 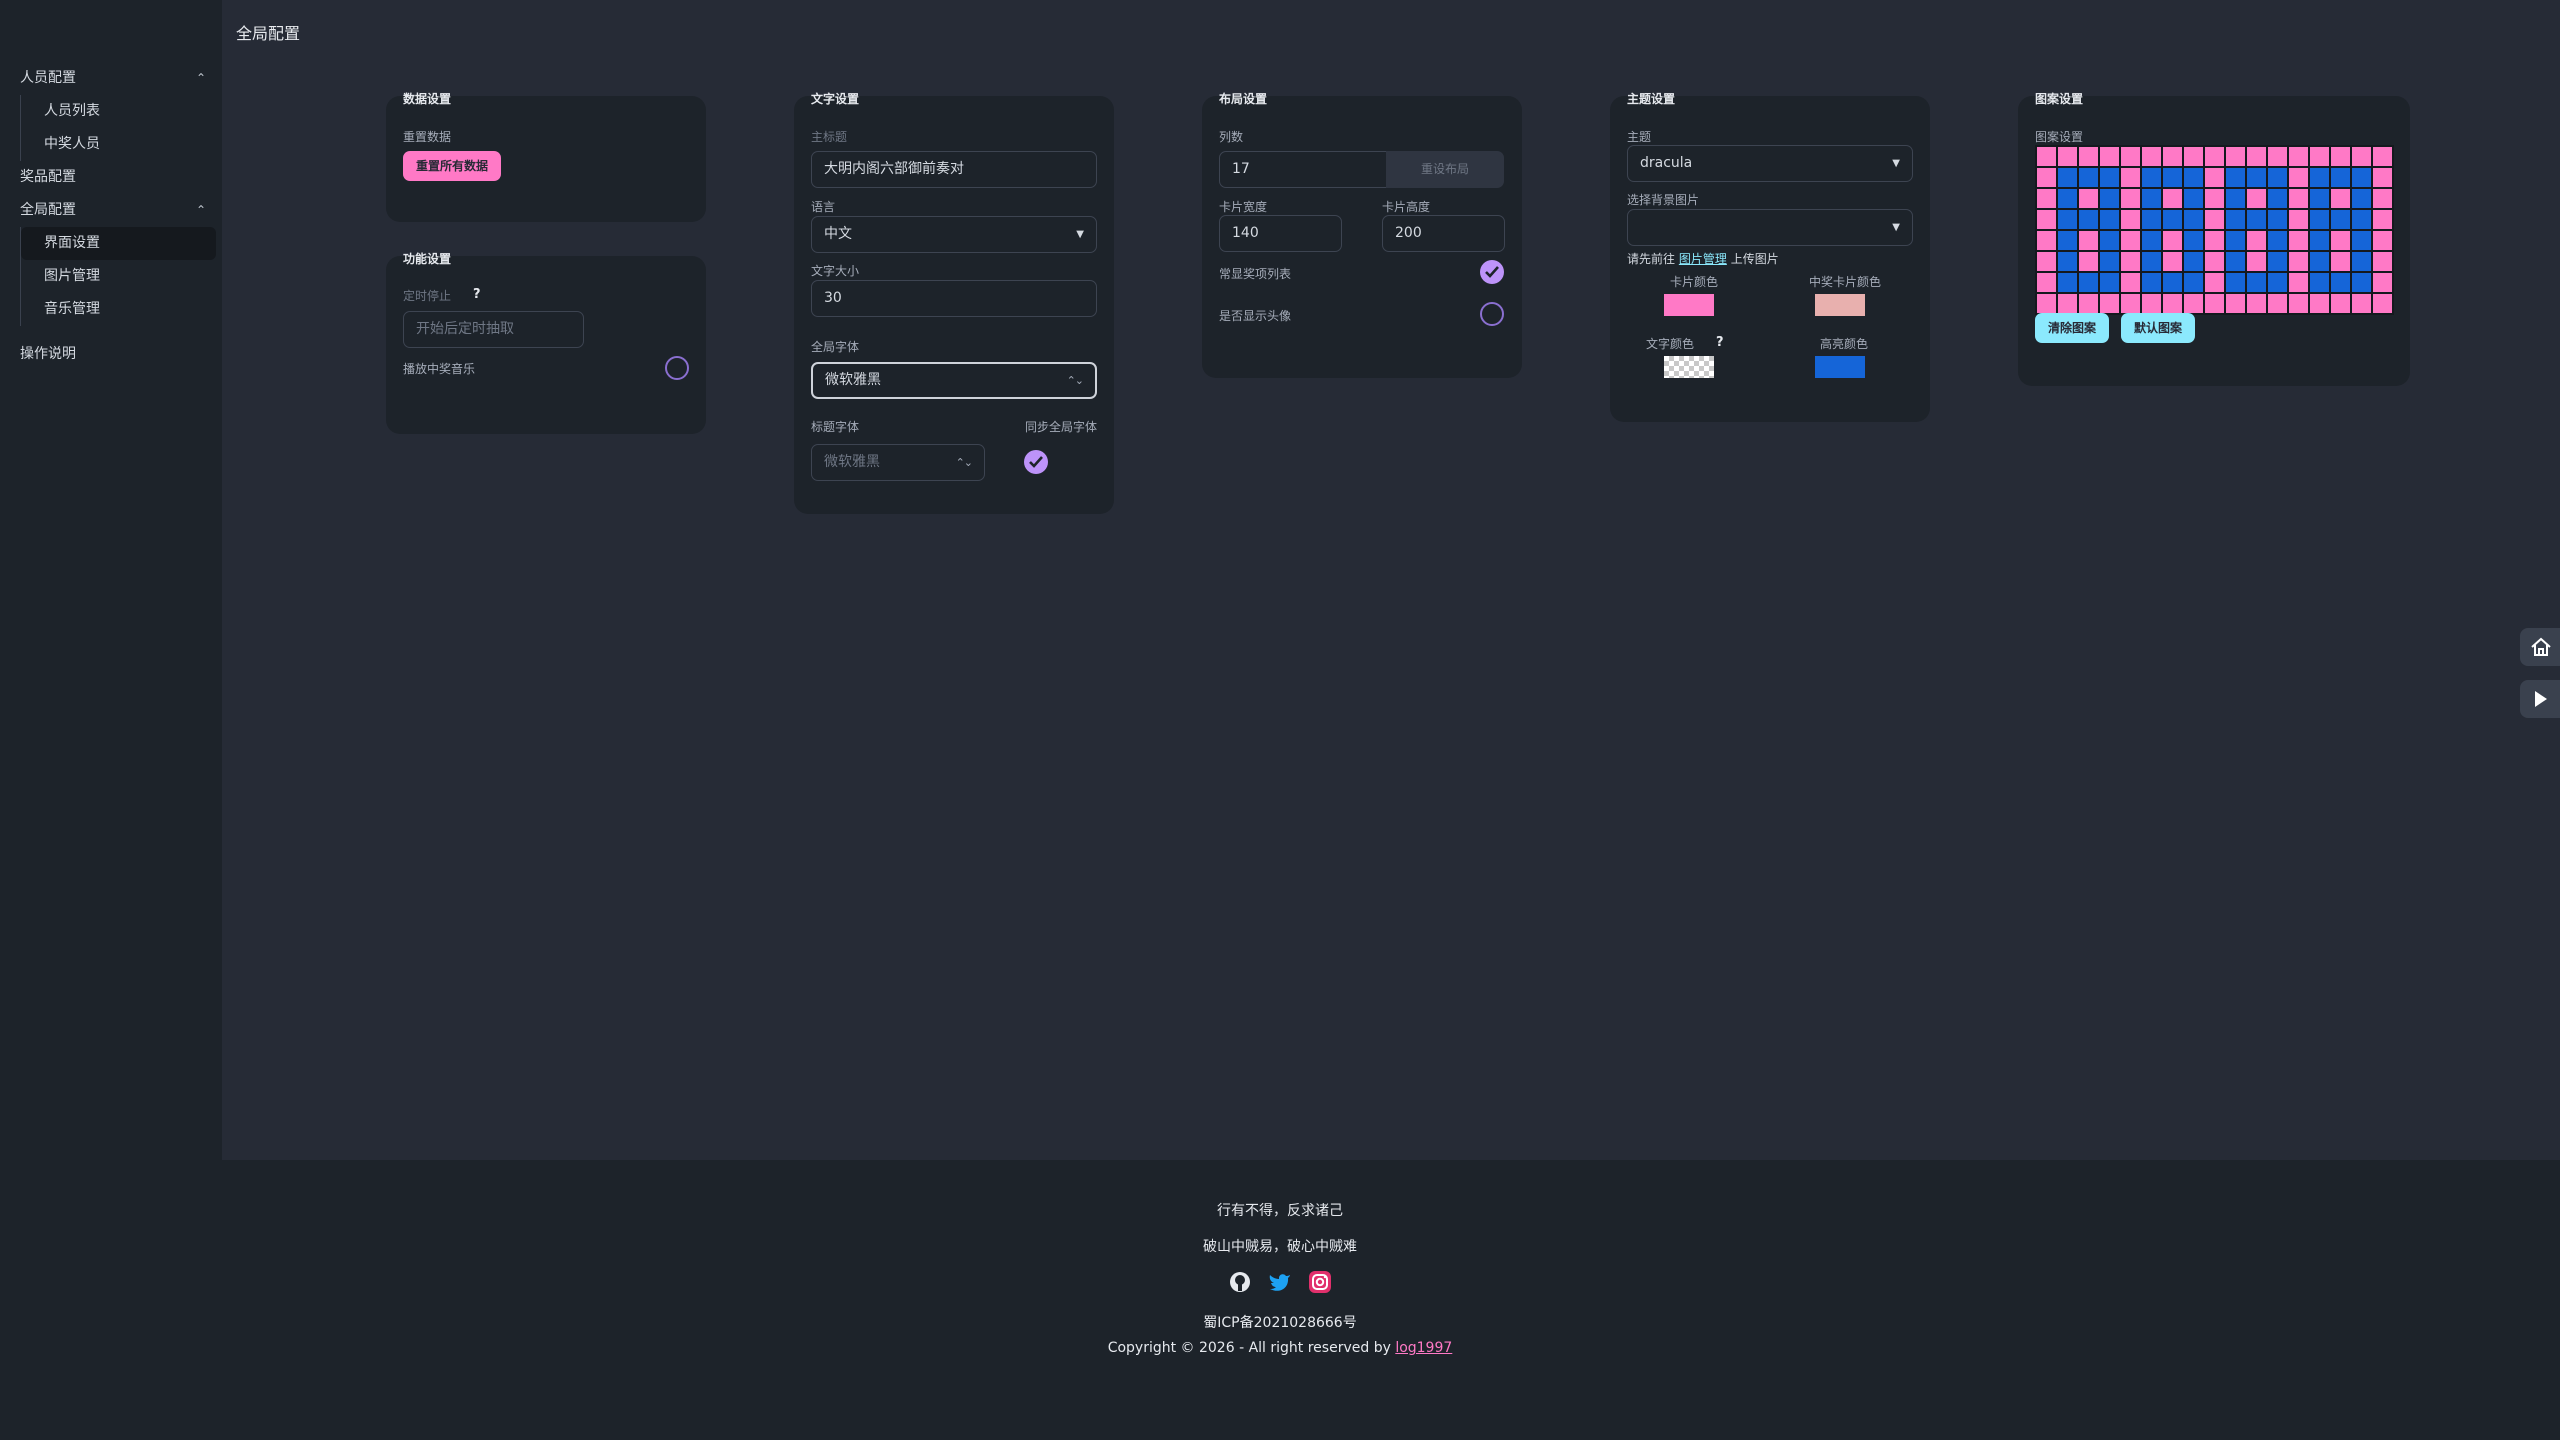 I want to click on card-color-swatch, so click(x=1689, y=305).